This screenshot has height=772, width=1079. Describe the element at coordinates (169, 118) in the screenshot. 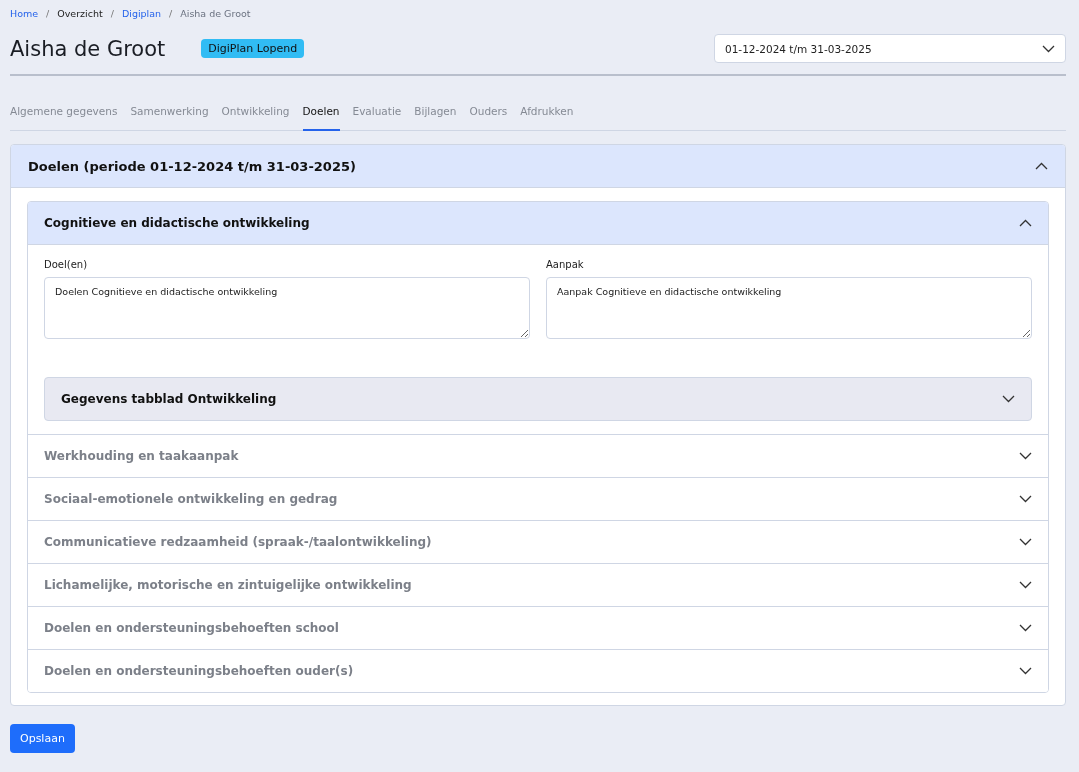

I see `tab: Samenwerking` at that location.